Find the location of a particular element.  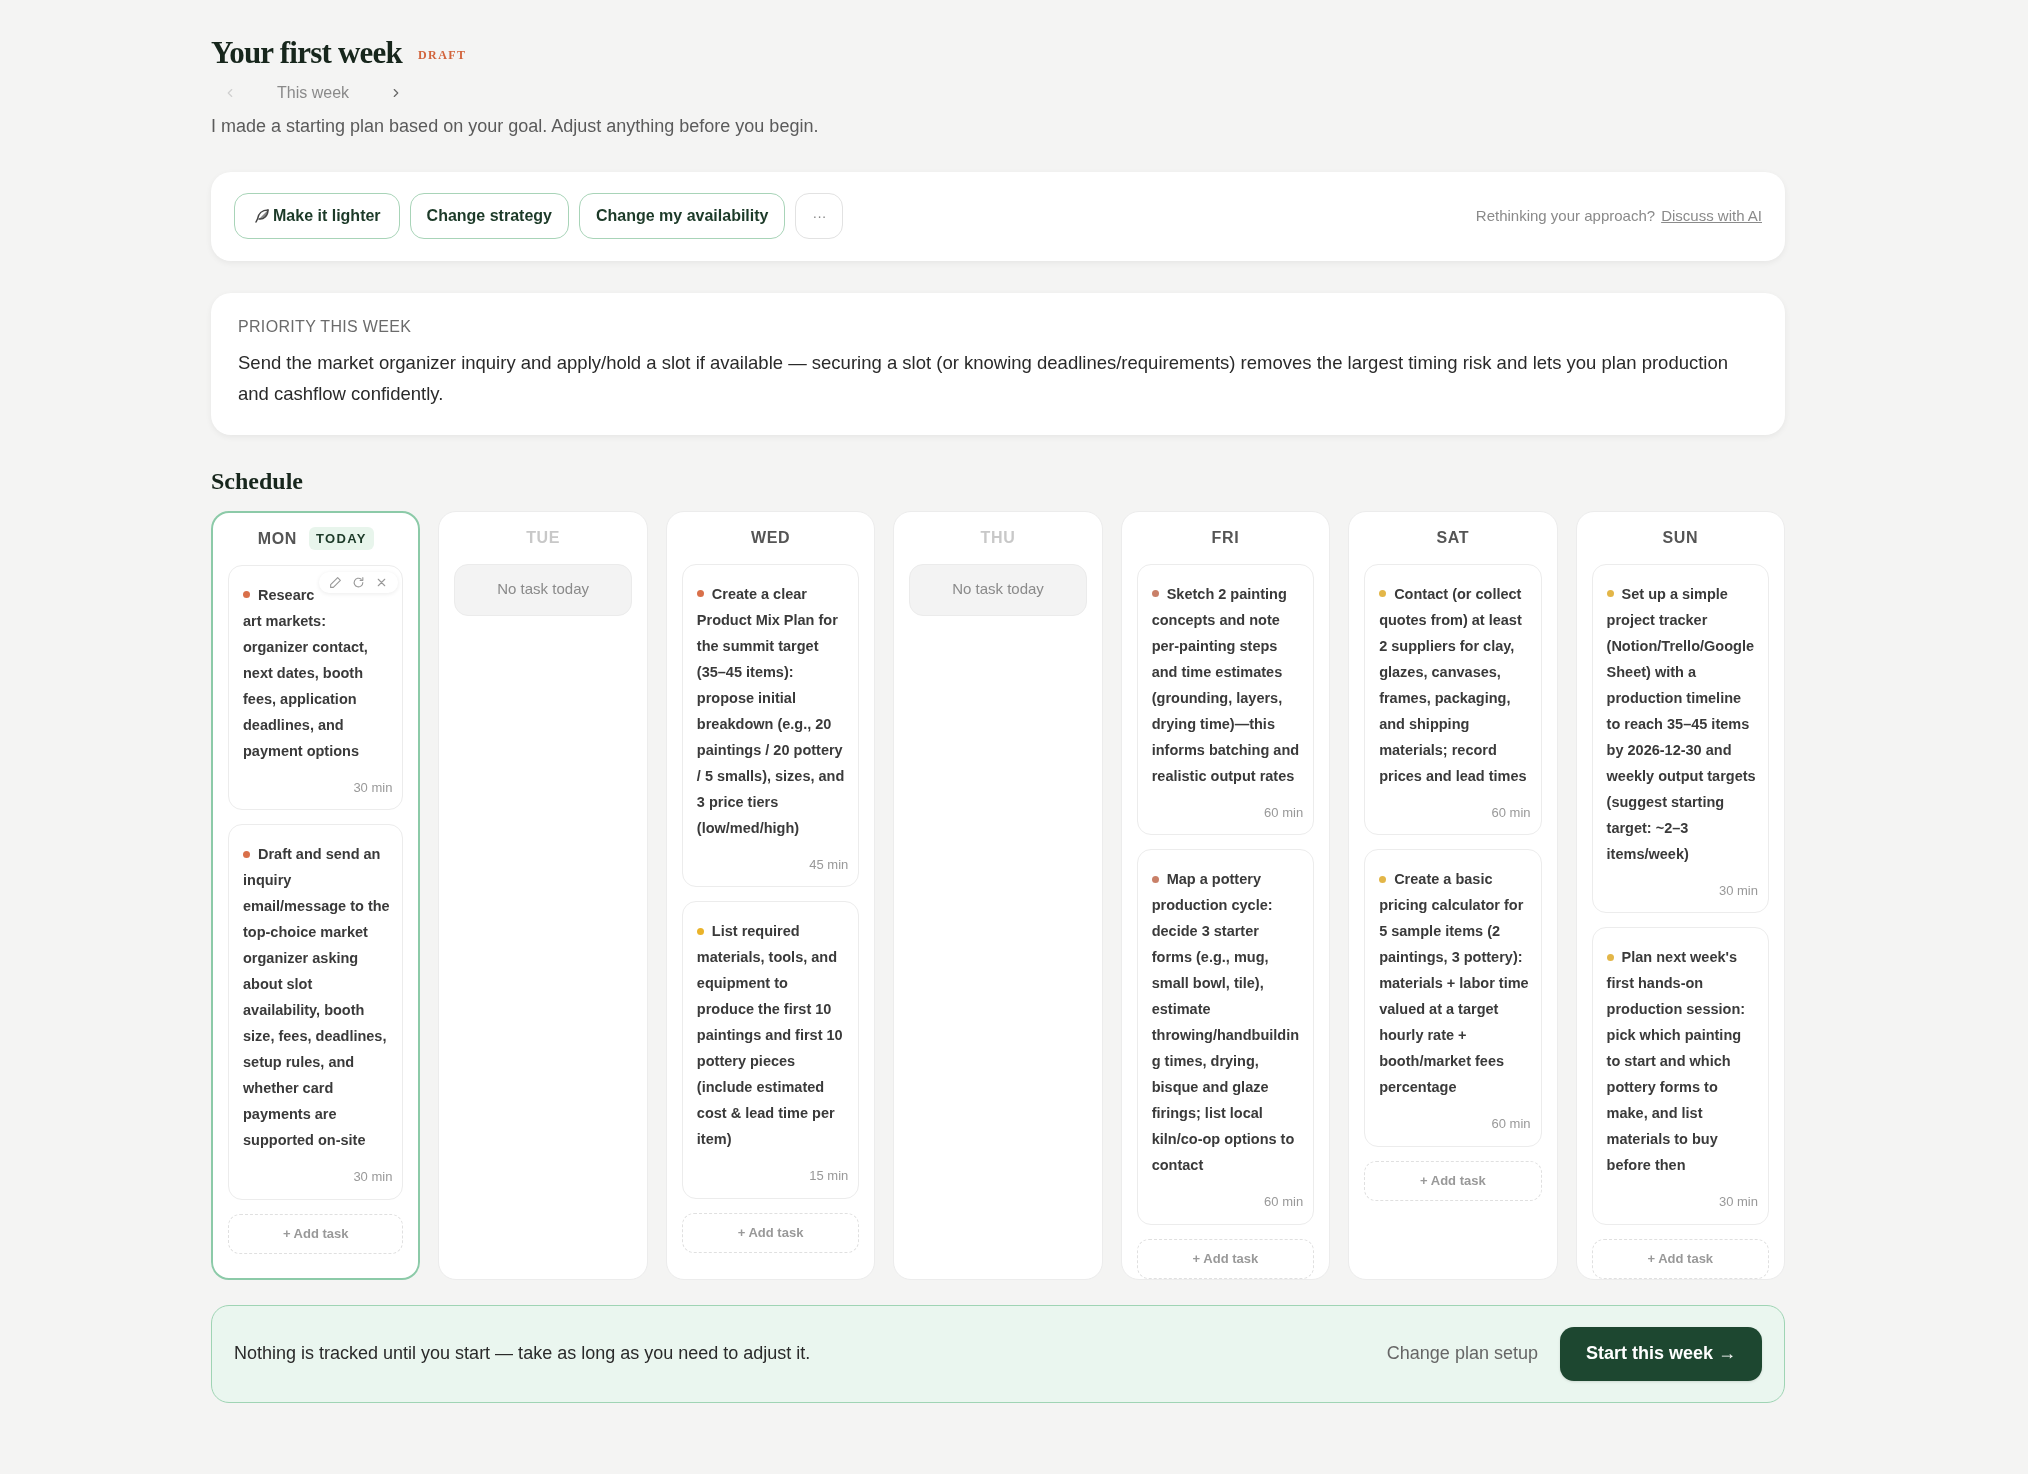

discuss-with-ai-link: Discuss with AI is located at coordinates (1711, 216).